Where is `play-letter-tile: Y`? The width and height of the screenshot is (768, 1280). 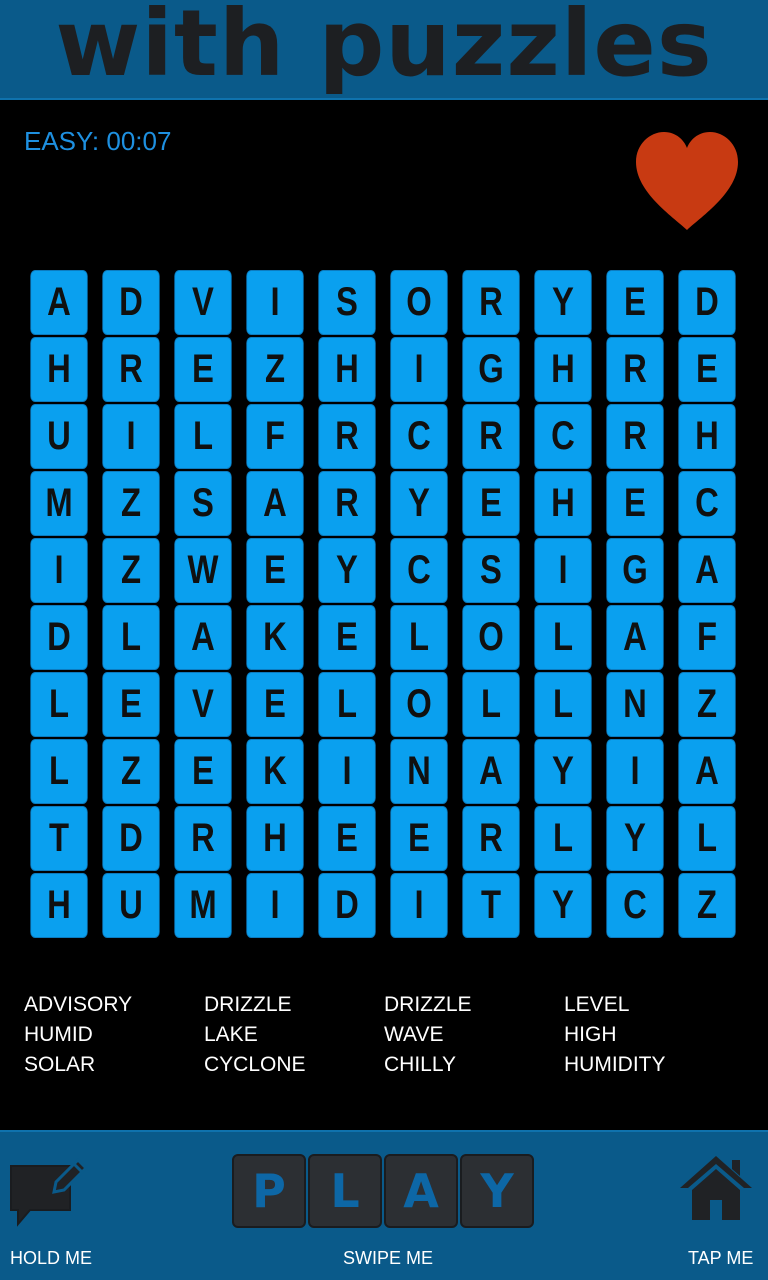
play-letter-tile: Y is located at coordinates (497, 1191).